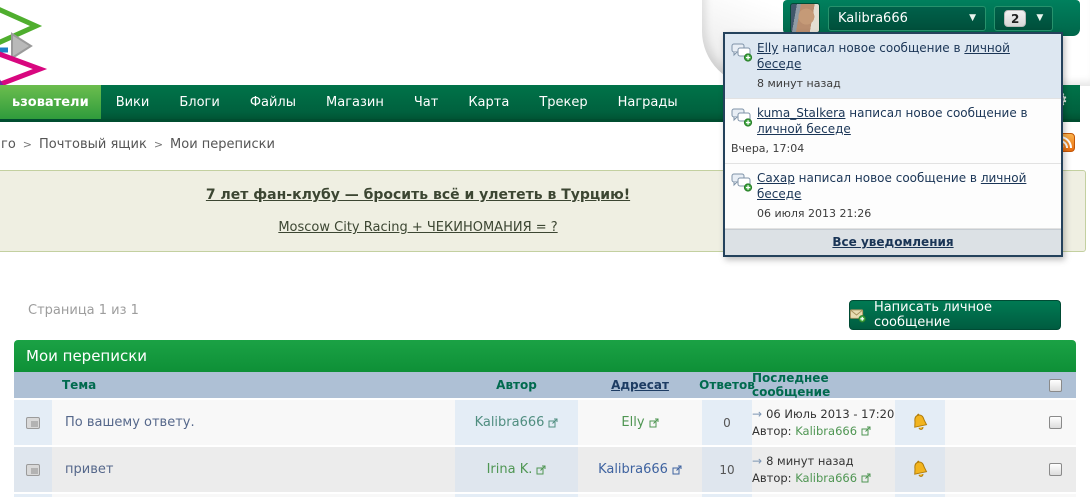  Describe the element at coordinates (830, 414) in the screenshot. I see `last-post-date: 06 Июль 2013 - 17:20` at that location.